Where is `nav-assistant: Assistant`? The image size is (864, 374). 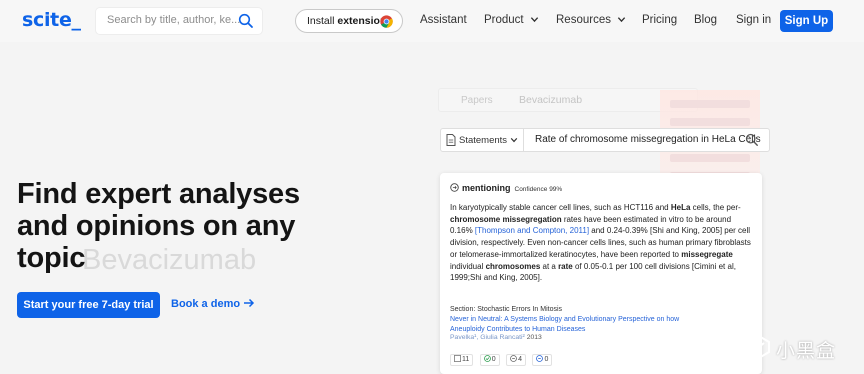 nav-assistant: Assistant is located at coordinates (443, 20).